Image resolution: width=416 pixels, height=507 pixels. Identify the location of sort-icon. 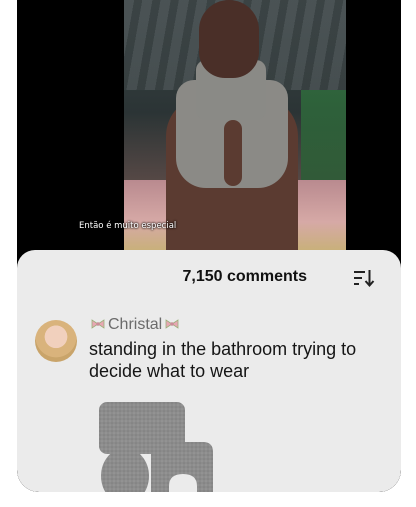
(364, 278).